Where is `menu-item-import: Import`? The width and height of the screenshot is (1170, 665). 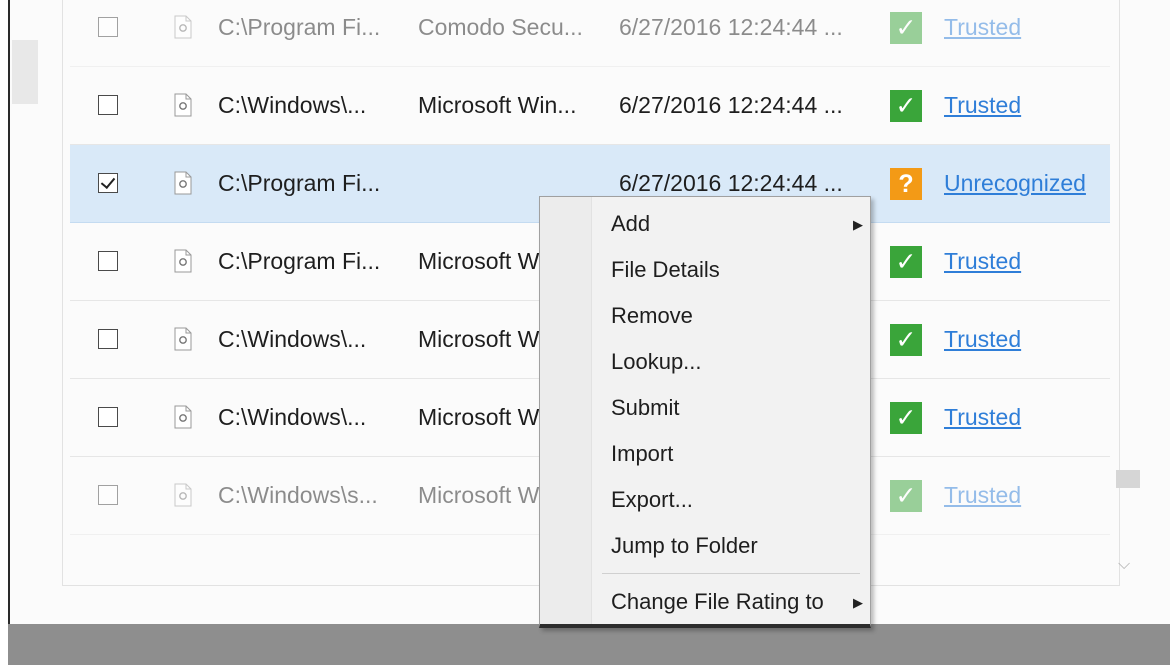
menu-item-import: Import is located at coordinates (642, 454).